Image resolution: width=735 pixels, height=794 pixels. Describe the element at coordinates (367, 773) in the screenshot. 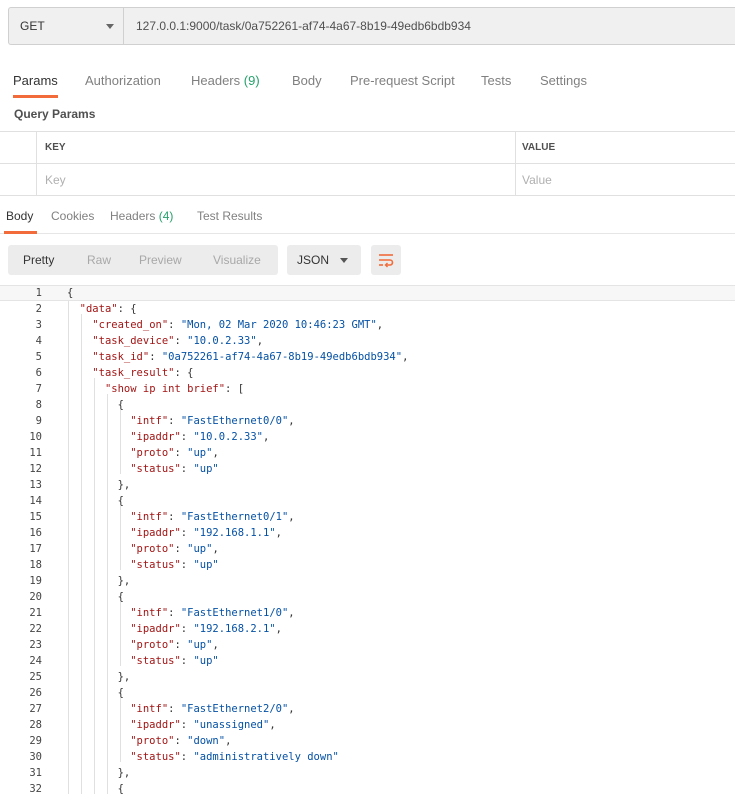

I see `code-line: 31 },` at that location.